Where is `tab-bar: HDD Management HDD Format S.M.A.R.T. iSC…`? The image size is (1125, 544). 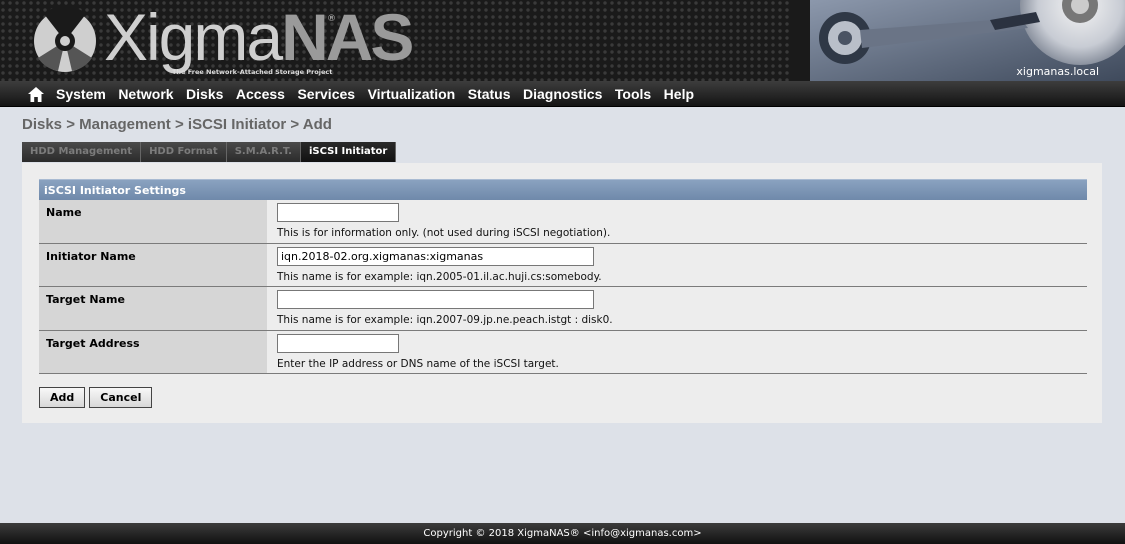
tab-bar: HDD Management HDD Format S.M.A.R.T. iSC… is located at coordinates (209, 152).